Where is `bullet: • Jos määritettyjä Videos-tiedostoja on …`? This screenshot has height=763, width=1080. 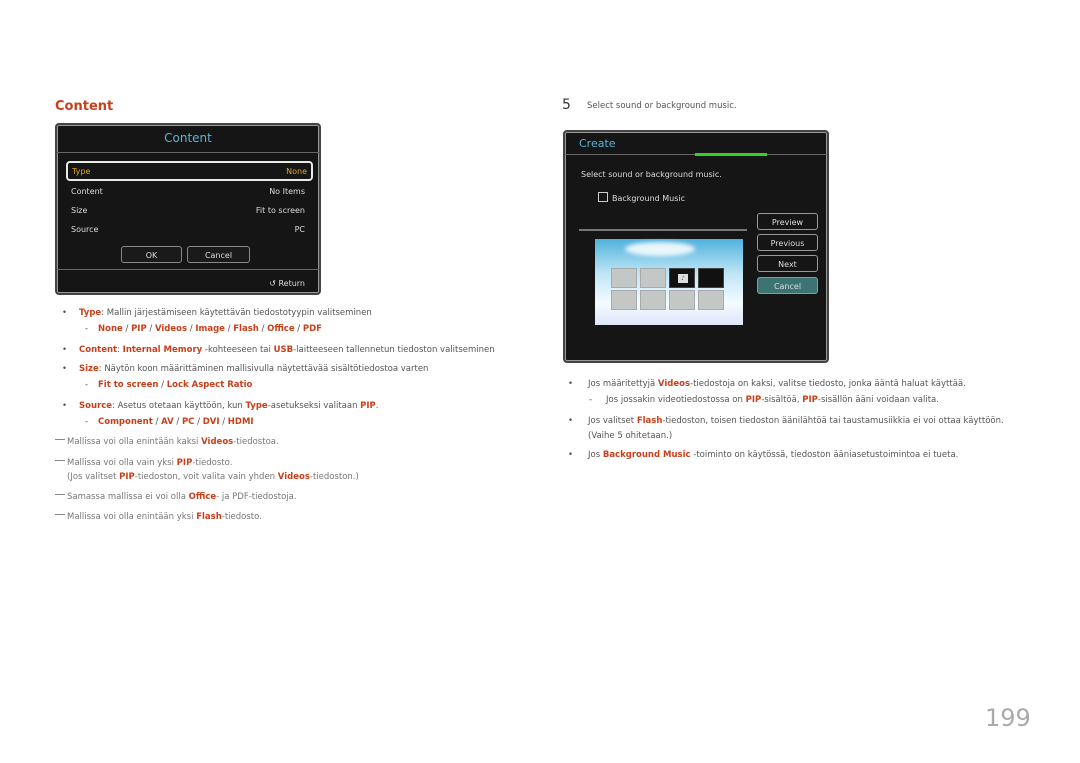
bullet: • Jos määritettyjä Videos-tiedostoja on … is located at coordinates (767, 384).